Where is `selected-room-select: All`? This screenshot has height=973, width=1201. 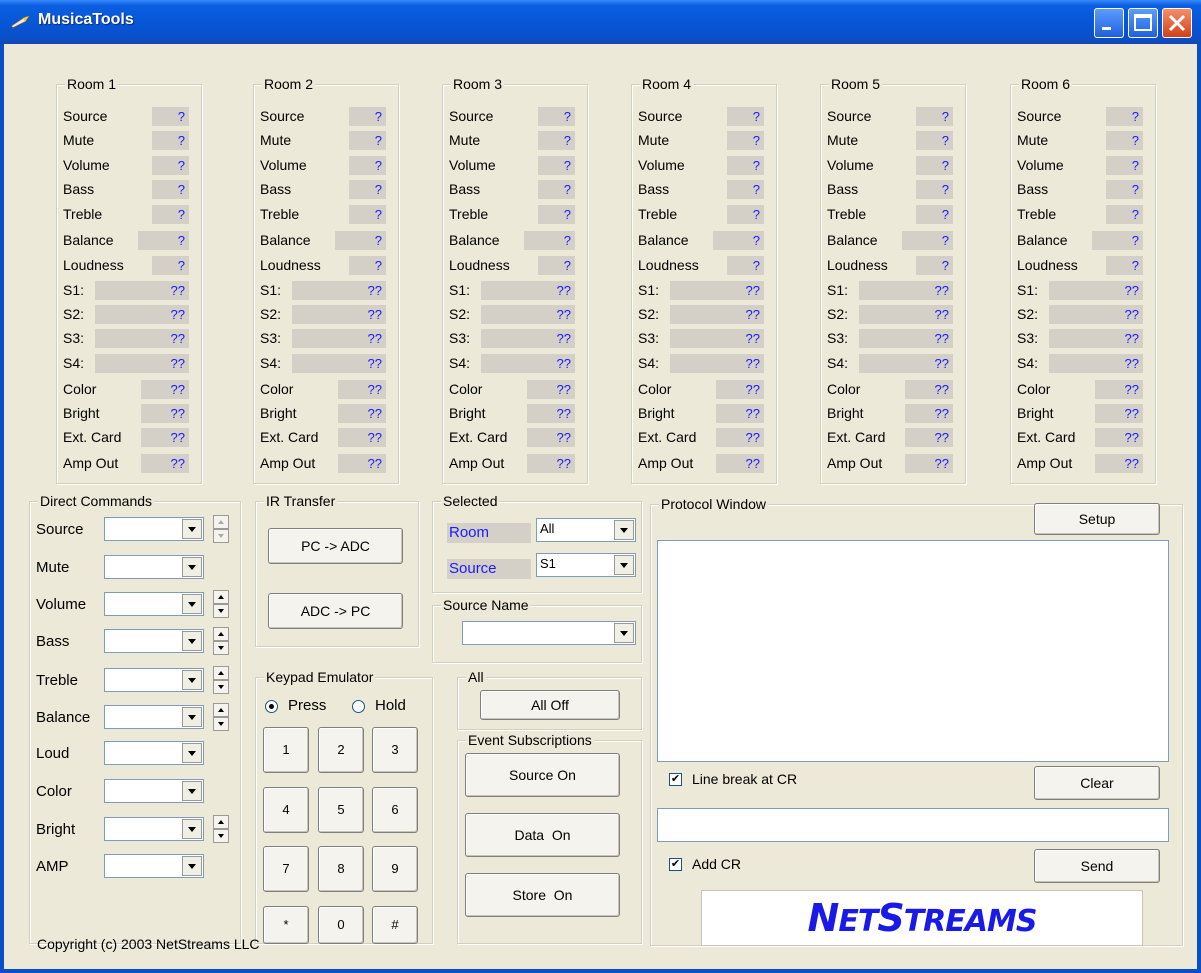 selected-room-select: All is located at coordinates (586, 530).